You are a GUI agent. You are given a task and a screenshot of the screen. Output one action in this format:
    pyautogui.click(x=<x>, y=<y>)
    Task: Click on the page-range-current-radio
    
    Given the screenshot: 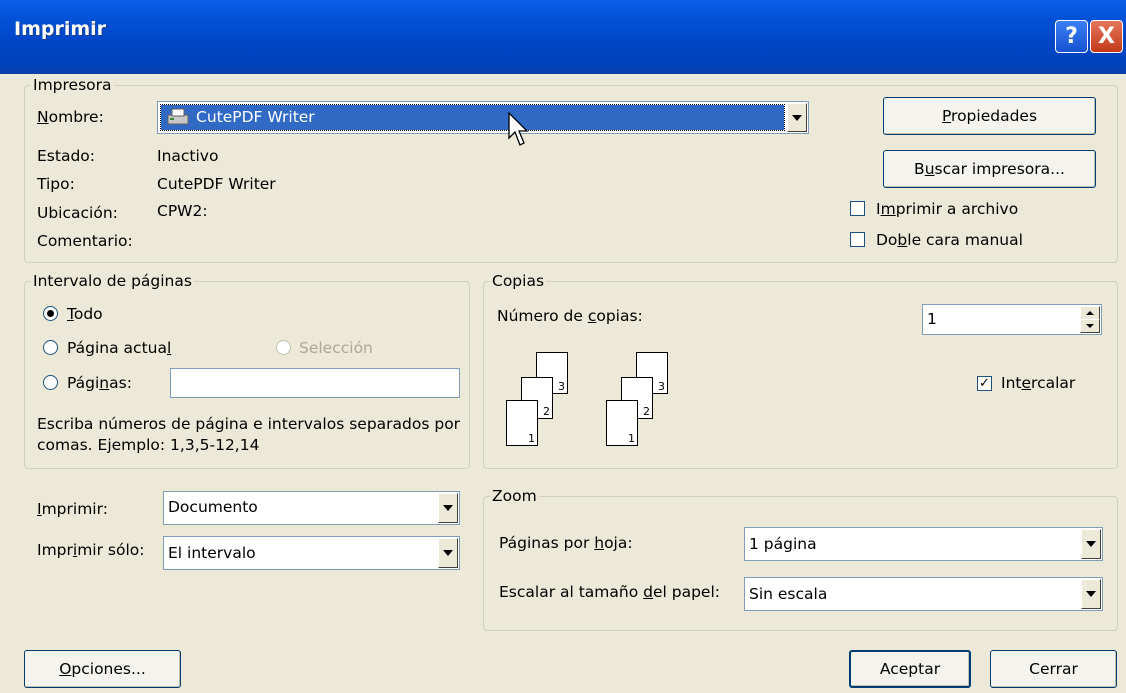 What is the action you would take?
    pyautogui.click(x=50, y=347)
    